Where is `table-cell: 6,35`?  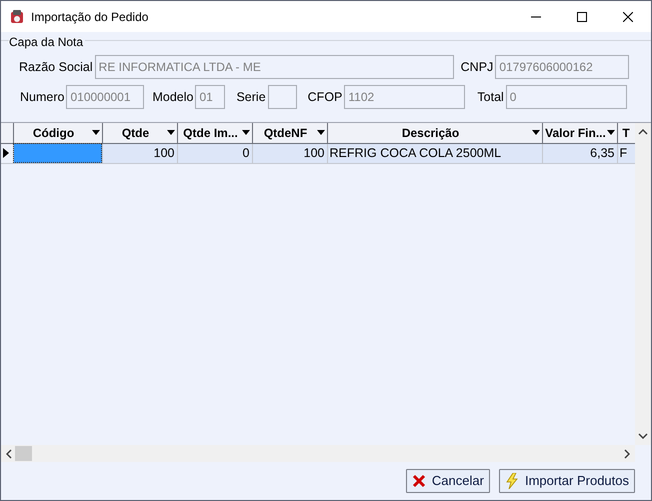 table-cell: 6,35 is located at coordinates (579, 153).